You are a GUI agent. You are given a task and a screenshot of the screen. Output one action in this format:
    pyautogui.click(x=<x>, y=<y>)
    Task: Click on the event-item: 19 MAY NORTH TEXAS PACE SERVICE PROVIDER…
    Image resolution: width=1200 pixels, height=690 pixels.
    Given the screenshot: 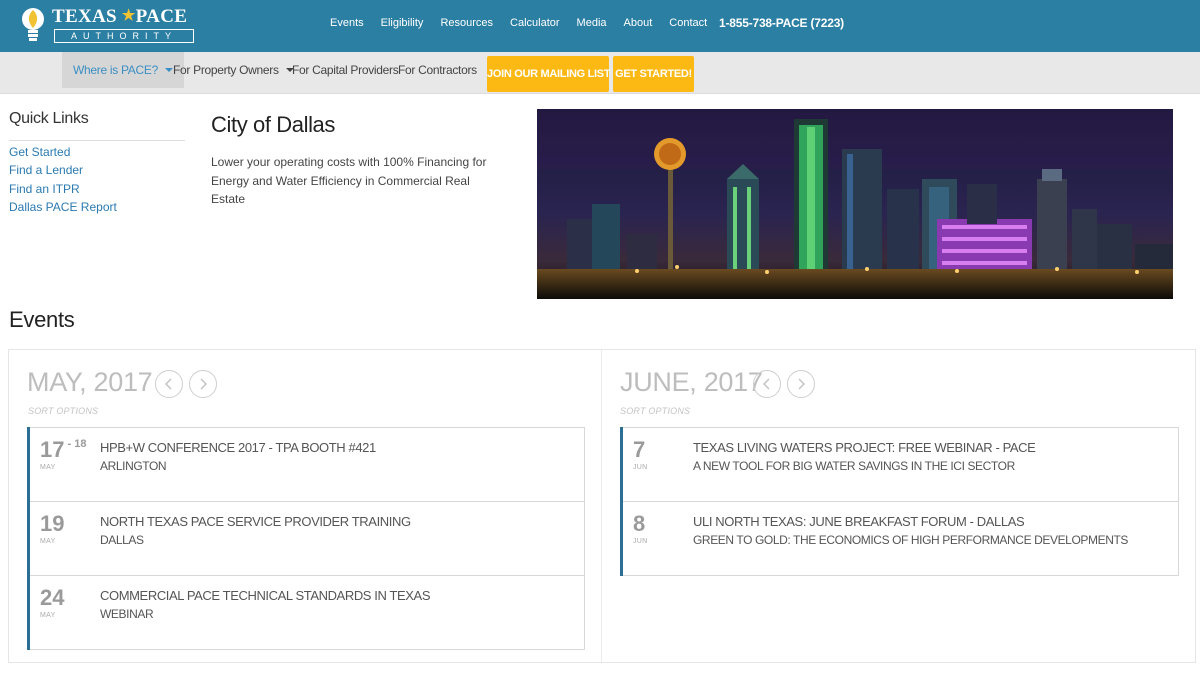 What is the action you would take?
    pyautogui.click(x=307, y=538)
    